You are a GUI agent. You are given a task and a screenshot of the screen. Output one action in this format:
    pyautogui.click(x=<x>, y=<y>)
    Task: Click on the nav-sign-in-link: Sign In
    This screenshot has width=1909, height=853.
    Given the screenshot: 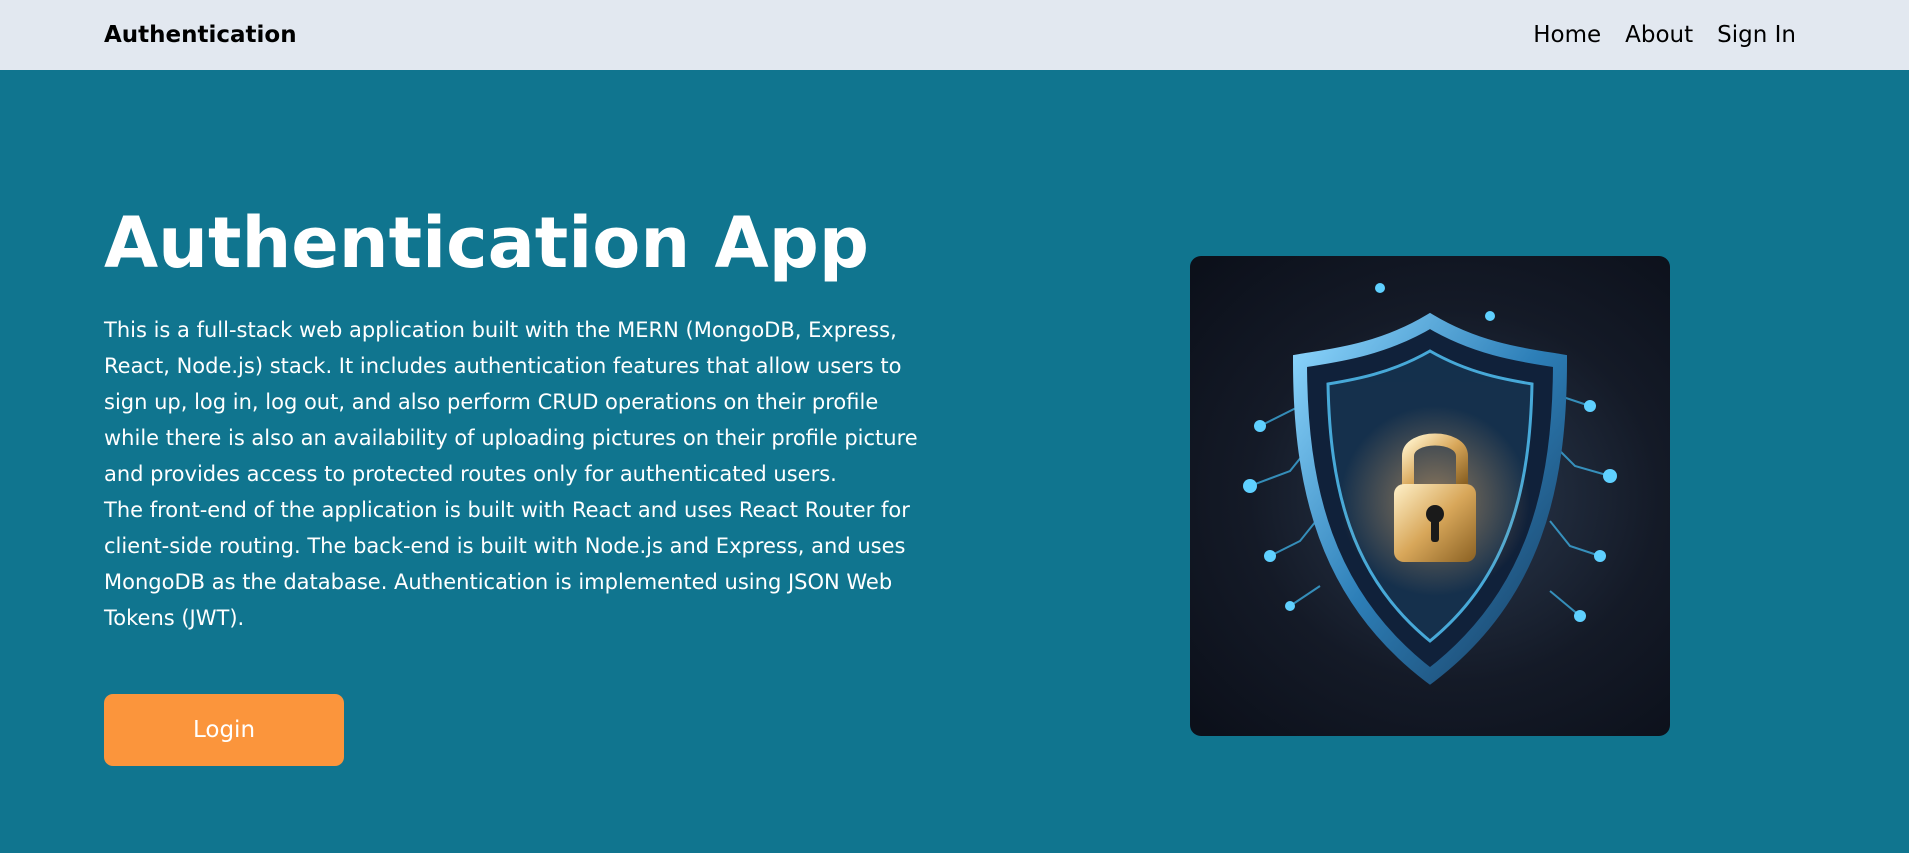 What is the action you would take?
    pyautogui.click(x=1756, y=35)
    